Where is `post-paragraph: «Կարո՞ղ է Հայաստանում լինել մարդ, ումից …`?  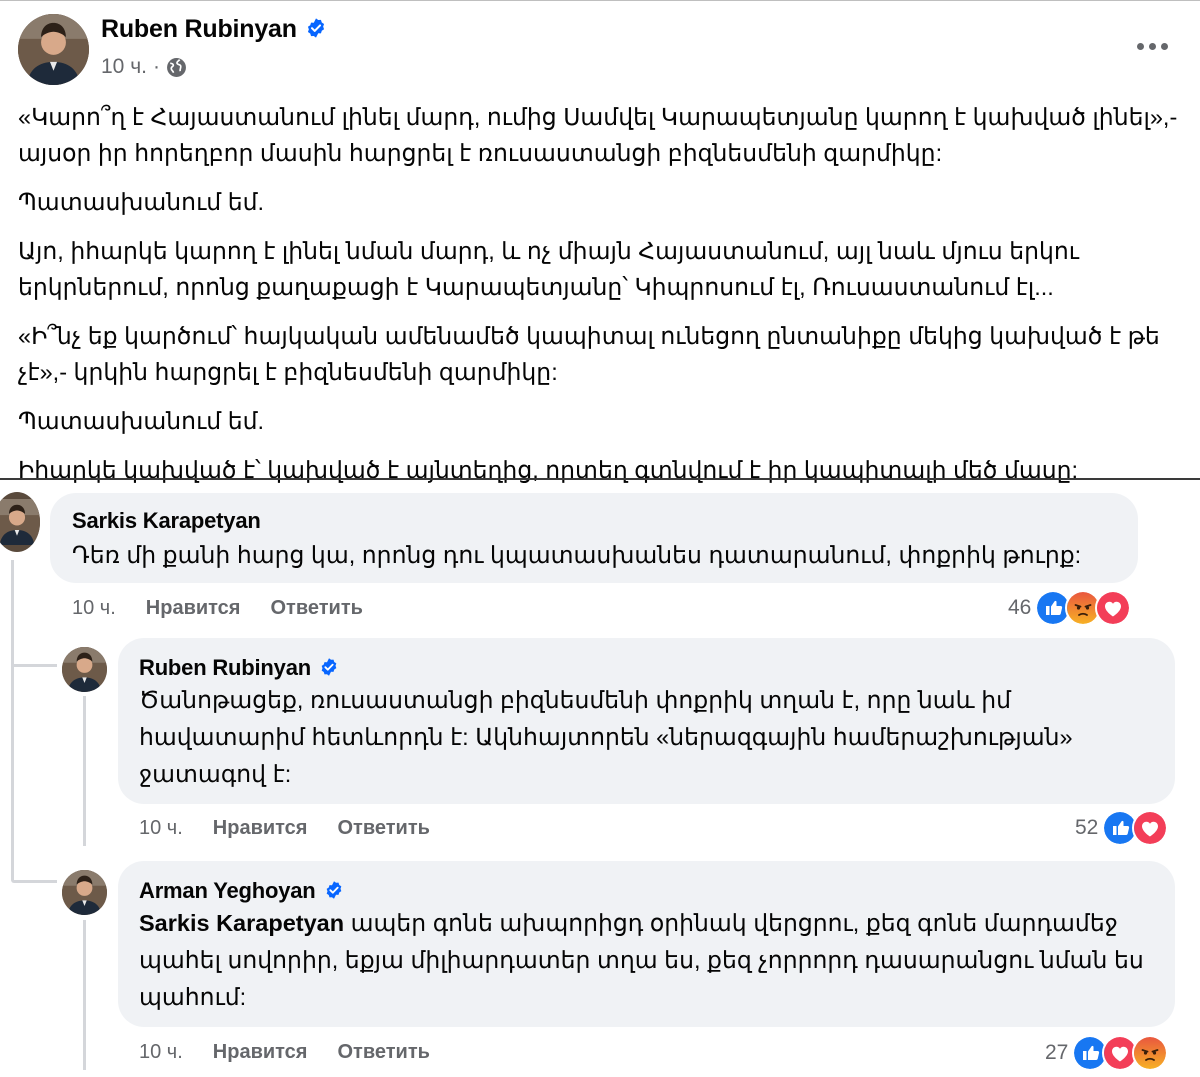 post-paragraph: «Կարո՞ղ է Հայաստանում լինել մարդ, ումից … is located at coordinates (598, 135).